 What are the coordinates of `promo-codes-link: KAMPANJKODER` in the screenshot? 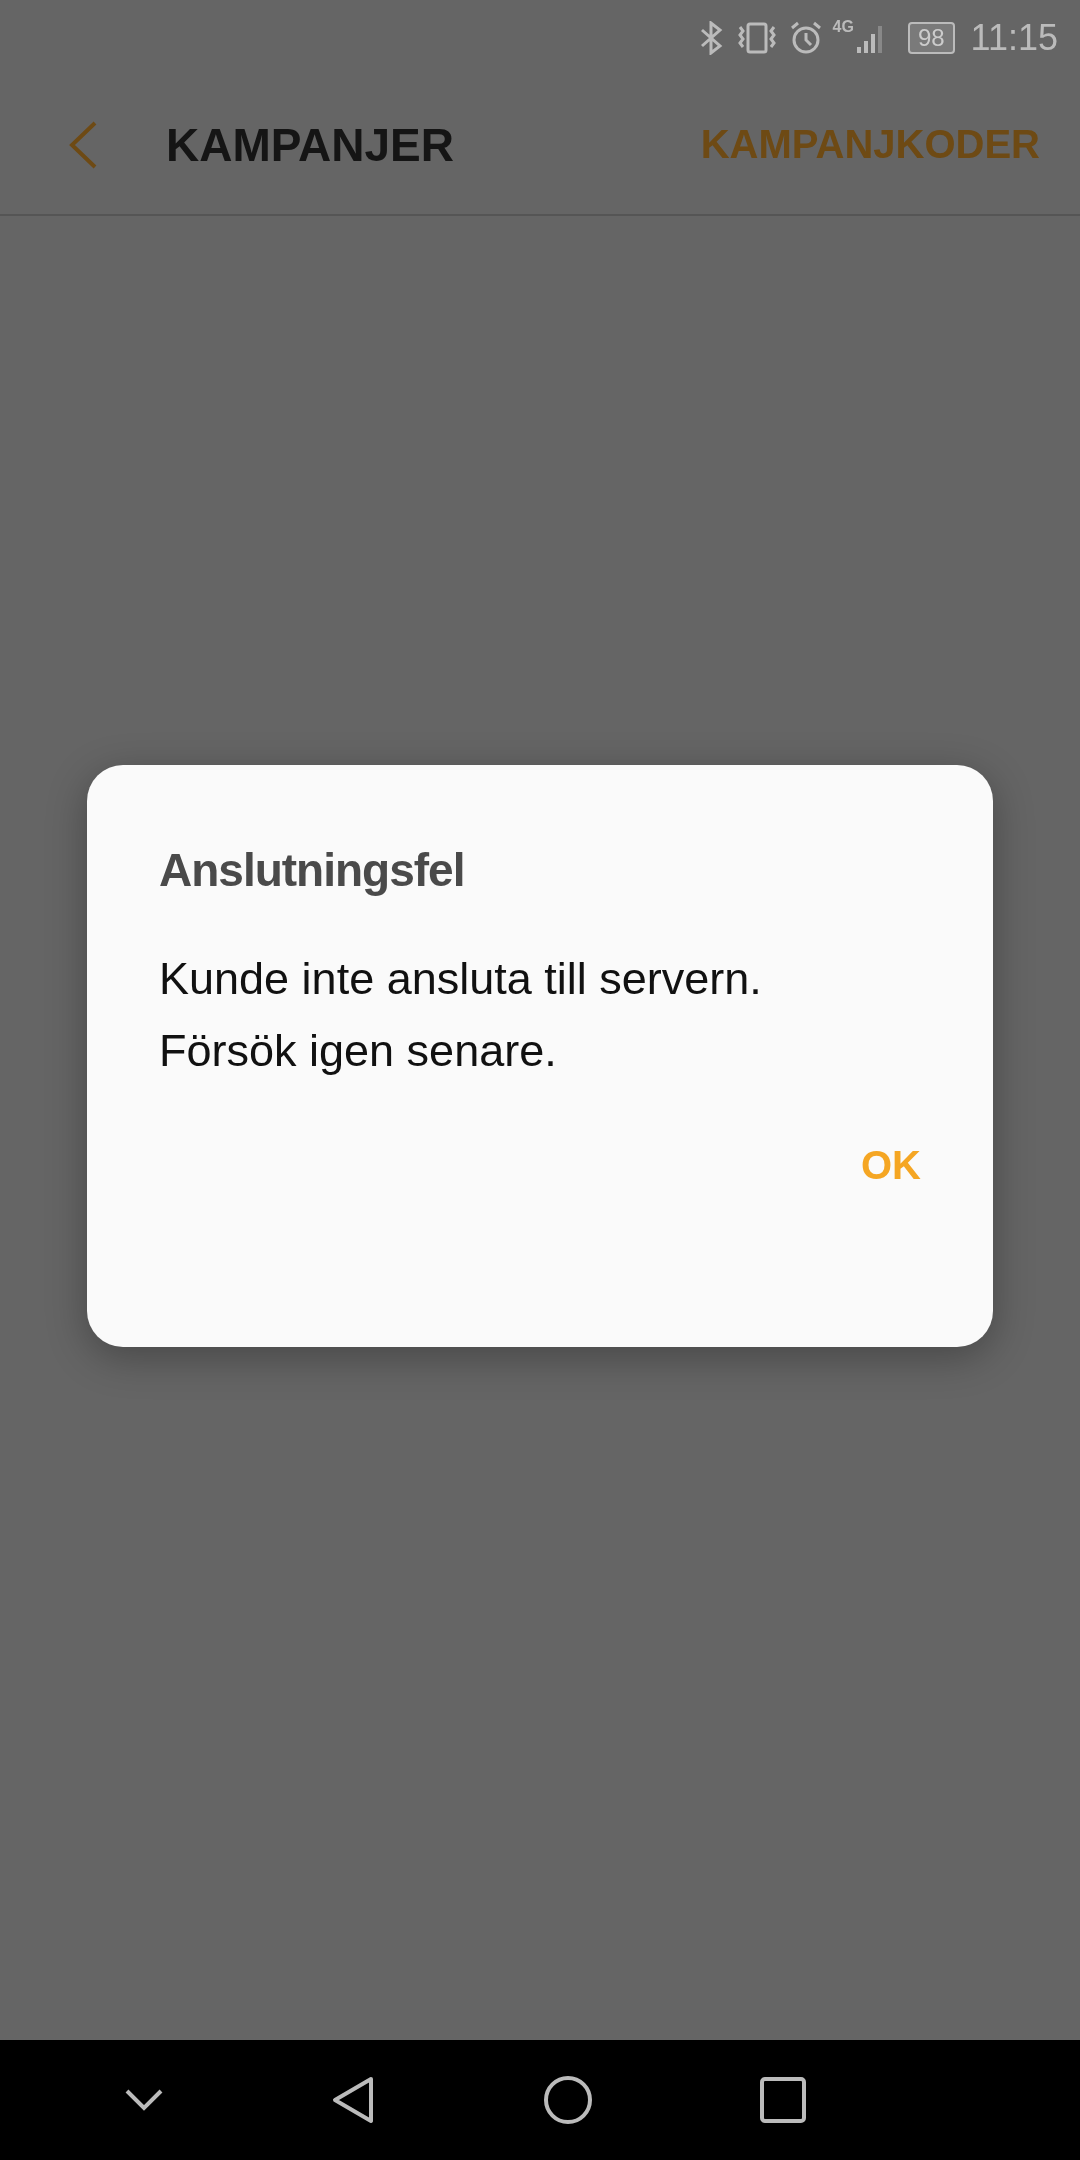 It's located at (870, 144).